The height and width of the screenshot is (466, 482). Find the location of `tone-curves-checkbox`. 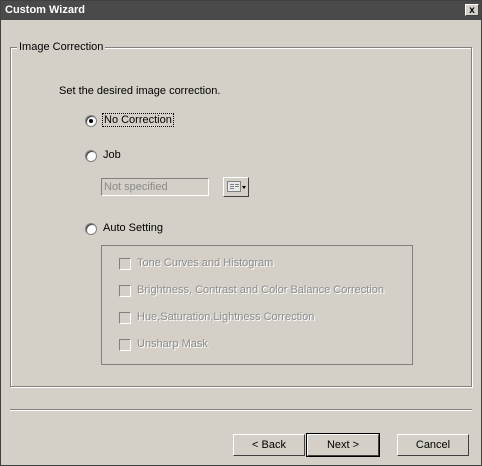

tone-curves-checkbox is located at coordinates (125, 264).